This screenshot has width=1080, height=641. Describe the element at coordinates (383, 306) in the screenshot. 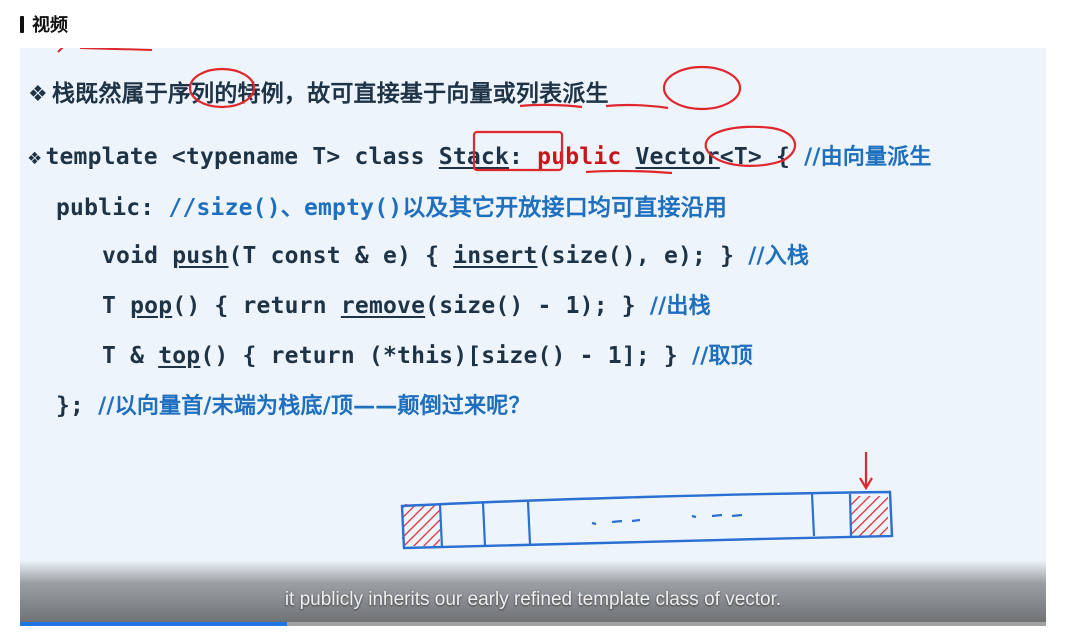

I see `code-remove-call: remove` at that location.